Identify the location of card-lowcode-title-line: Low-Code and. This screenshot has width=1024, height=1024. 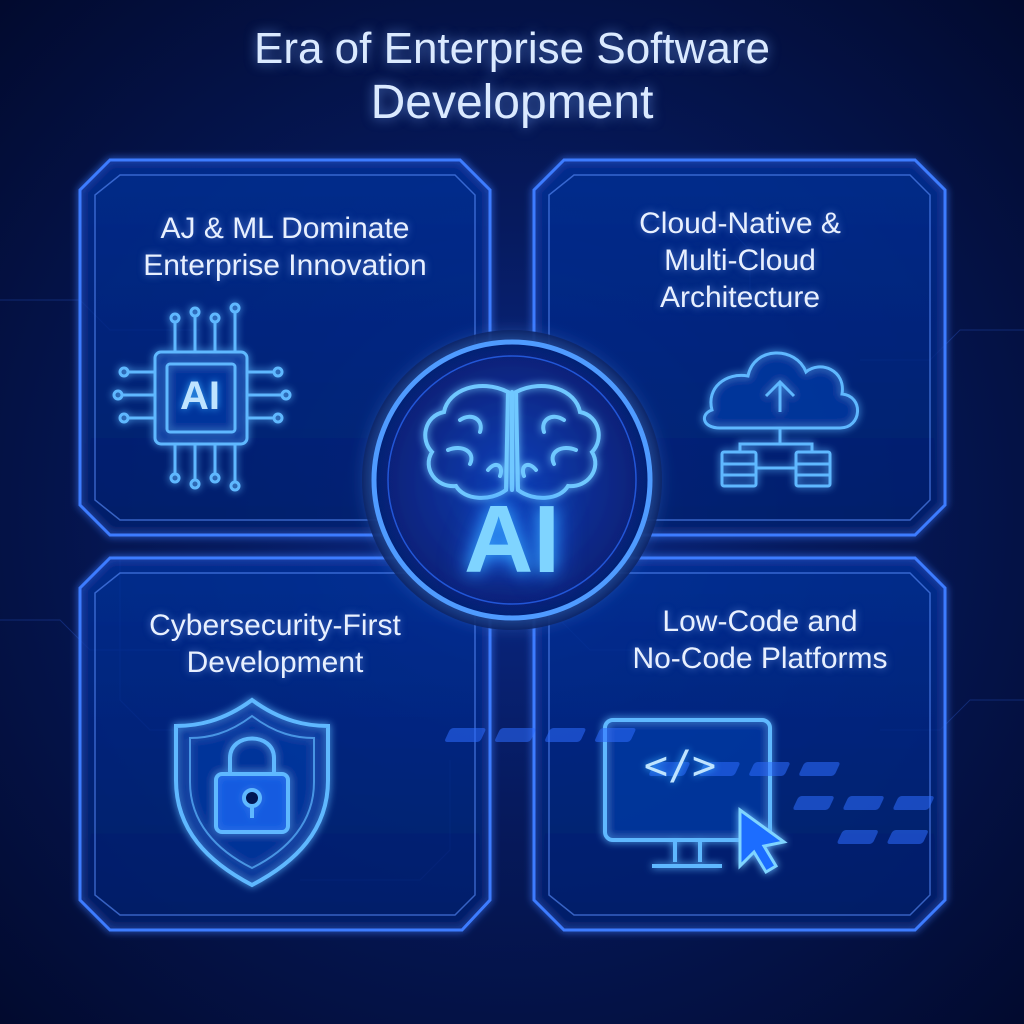
(760, 621).